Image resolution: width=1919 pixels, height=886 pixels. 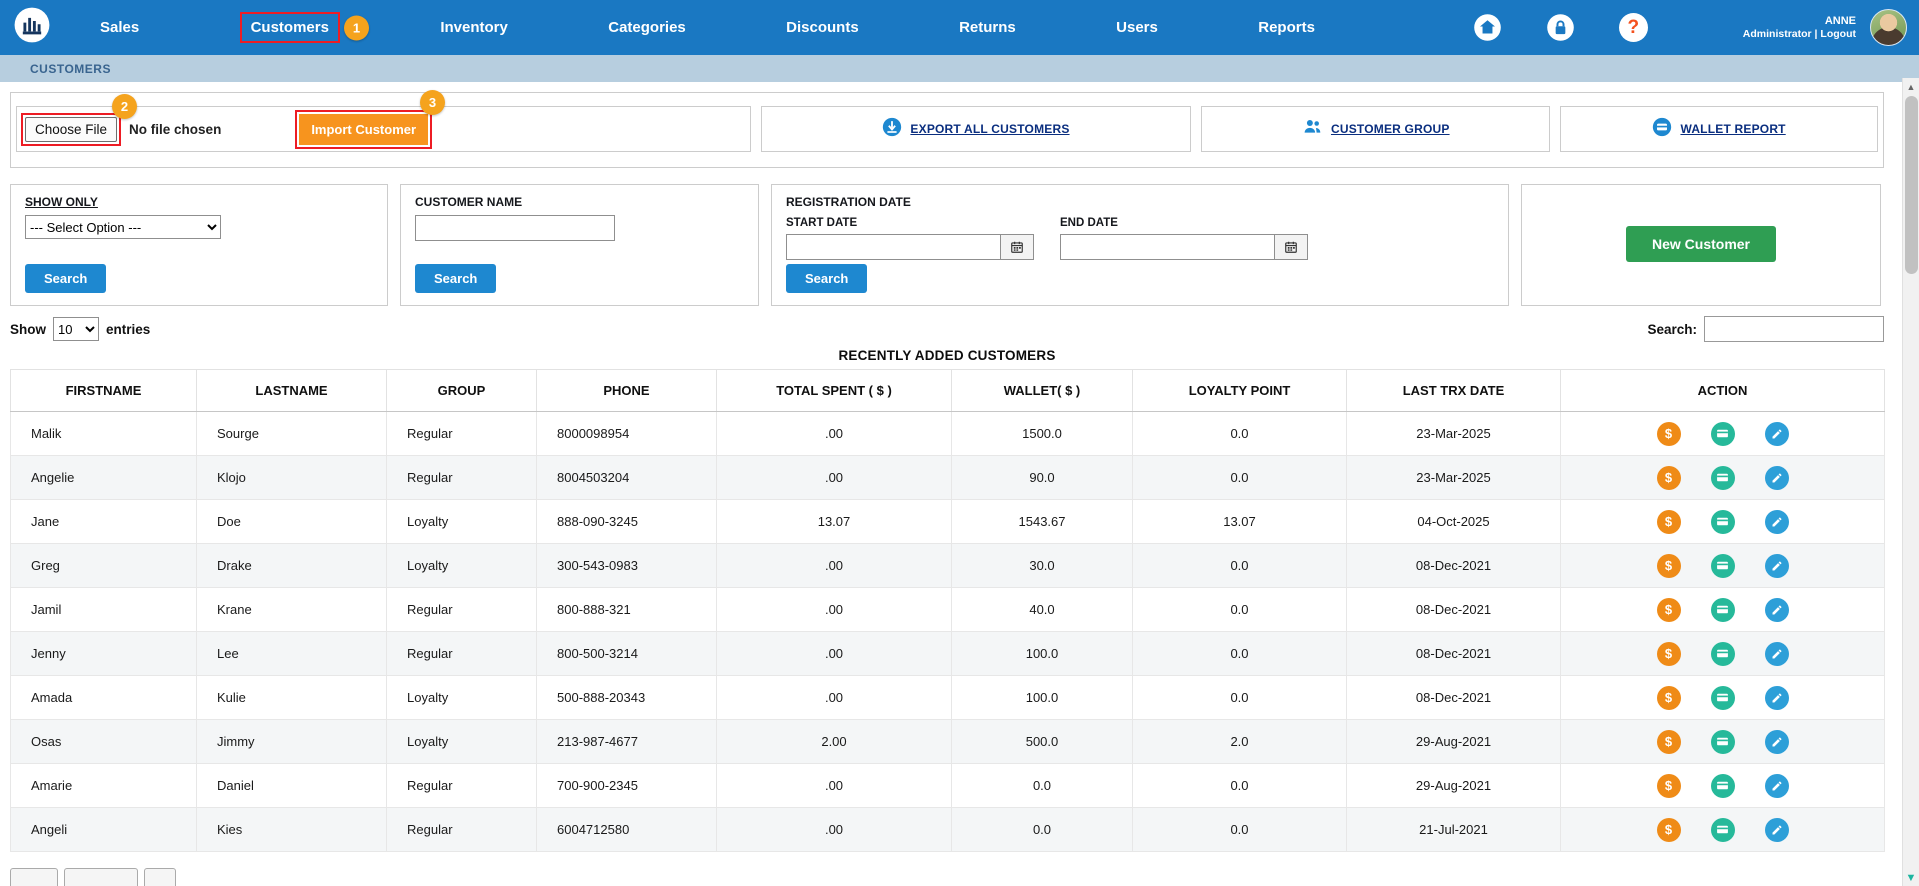 I want to click on import-annotation: Import Customer 3, so click(x=370, y=119).